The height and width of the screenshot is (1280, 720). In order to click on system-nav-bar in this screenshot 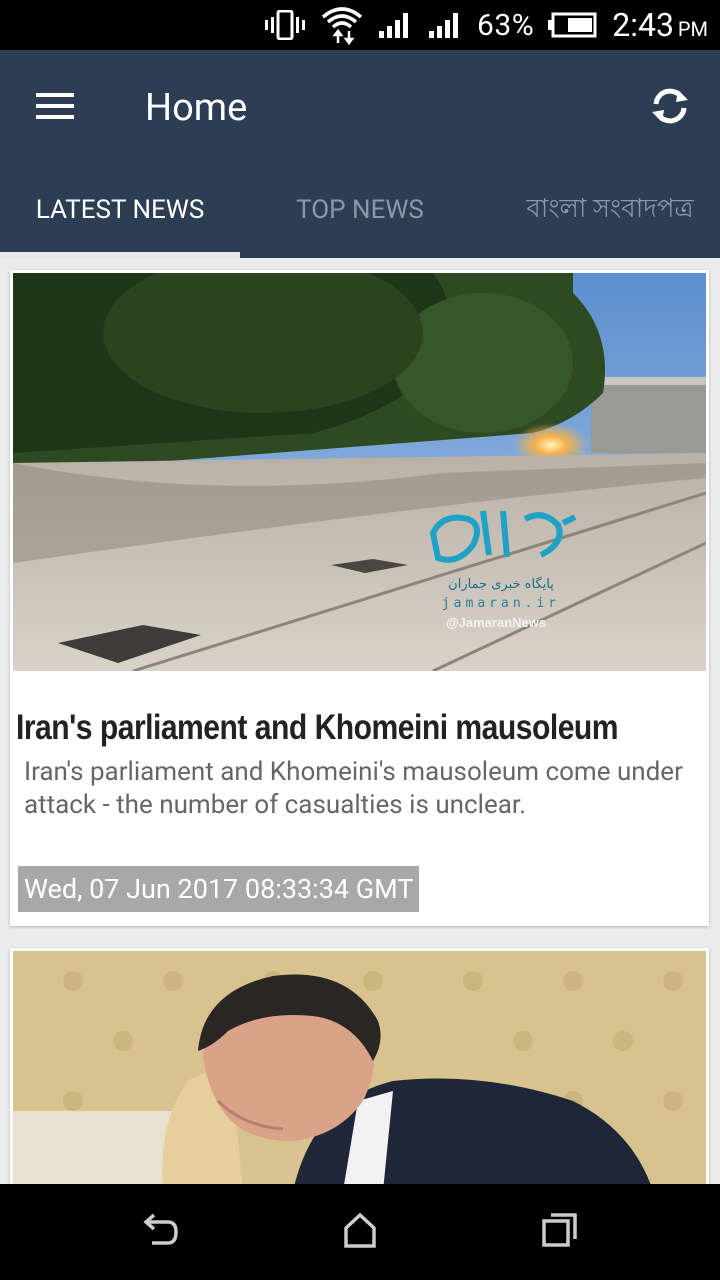, I will do `click(360, 1232)`.